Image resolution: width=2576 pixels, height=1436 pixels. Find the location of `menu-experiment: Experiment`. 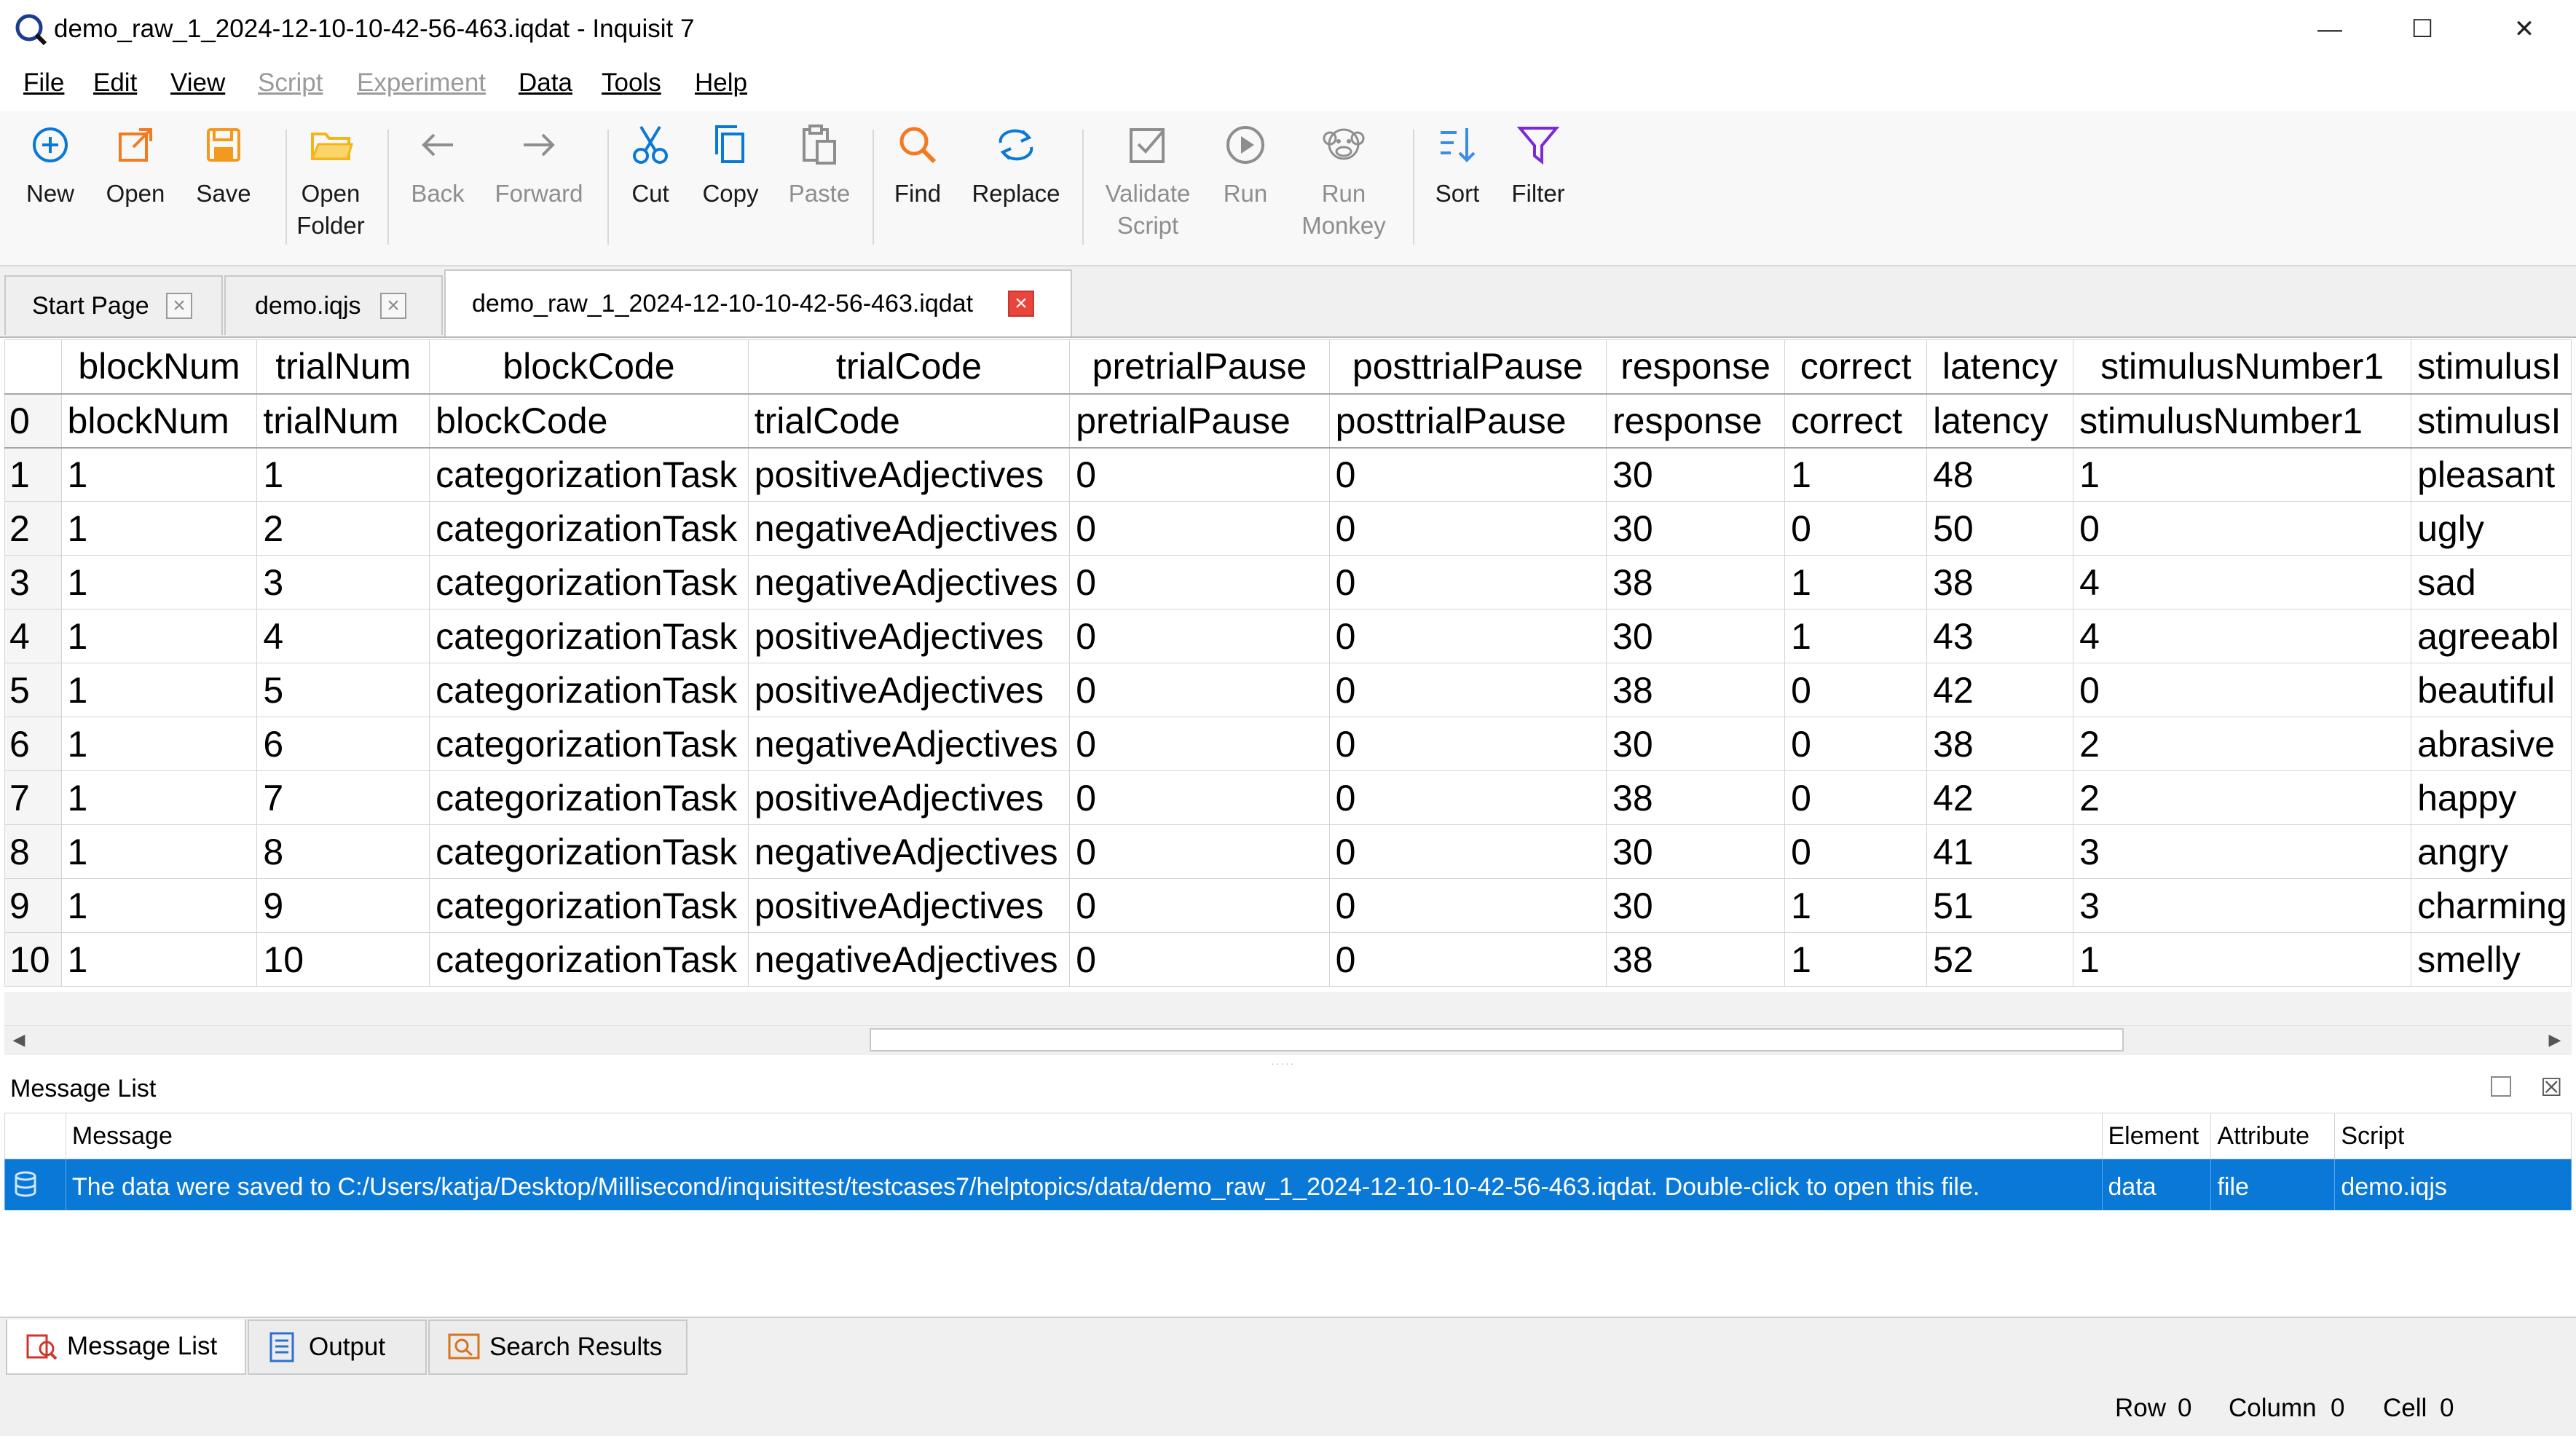

menu-experiment: Experiment is located at coordinates (421, 83).